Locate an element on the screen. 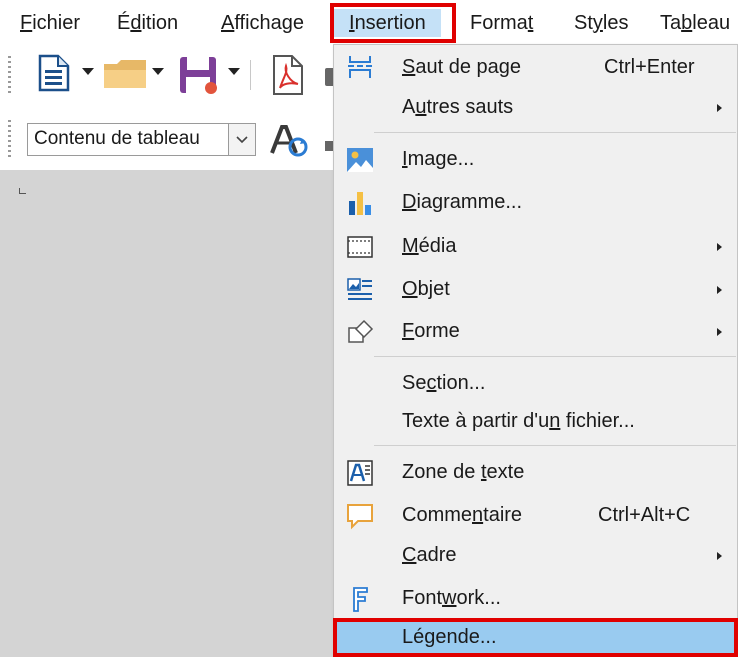 Image resolution: width=738 pixels, height=657 pixels. new-style-icon is located at coordinates (329, 146).